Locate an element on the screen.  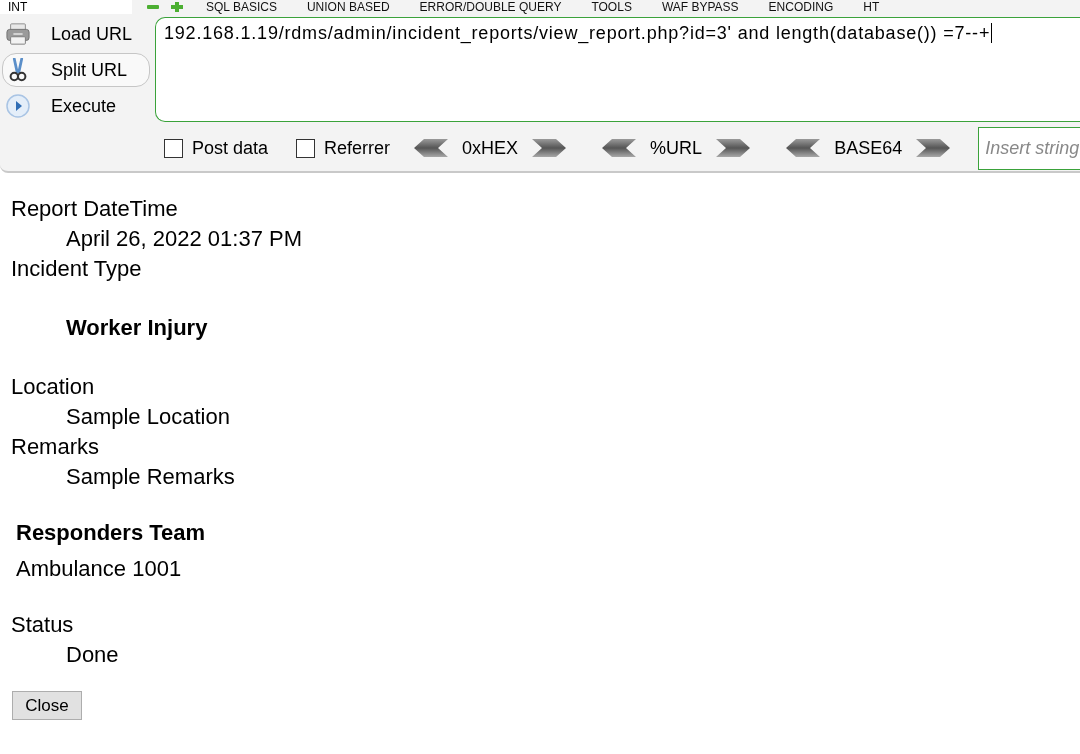
minus-icon is located at coordinates (153, 7).